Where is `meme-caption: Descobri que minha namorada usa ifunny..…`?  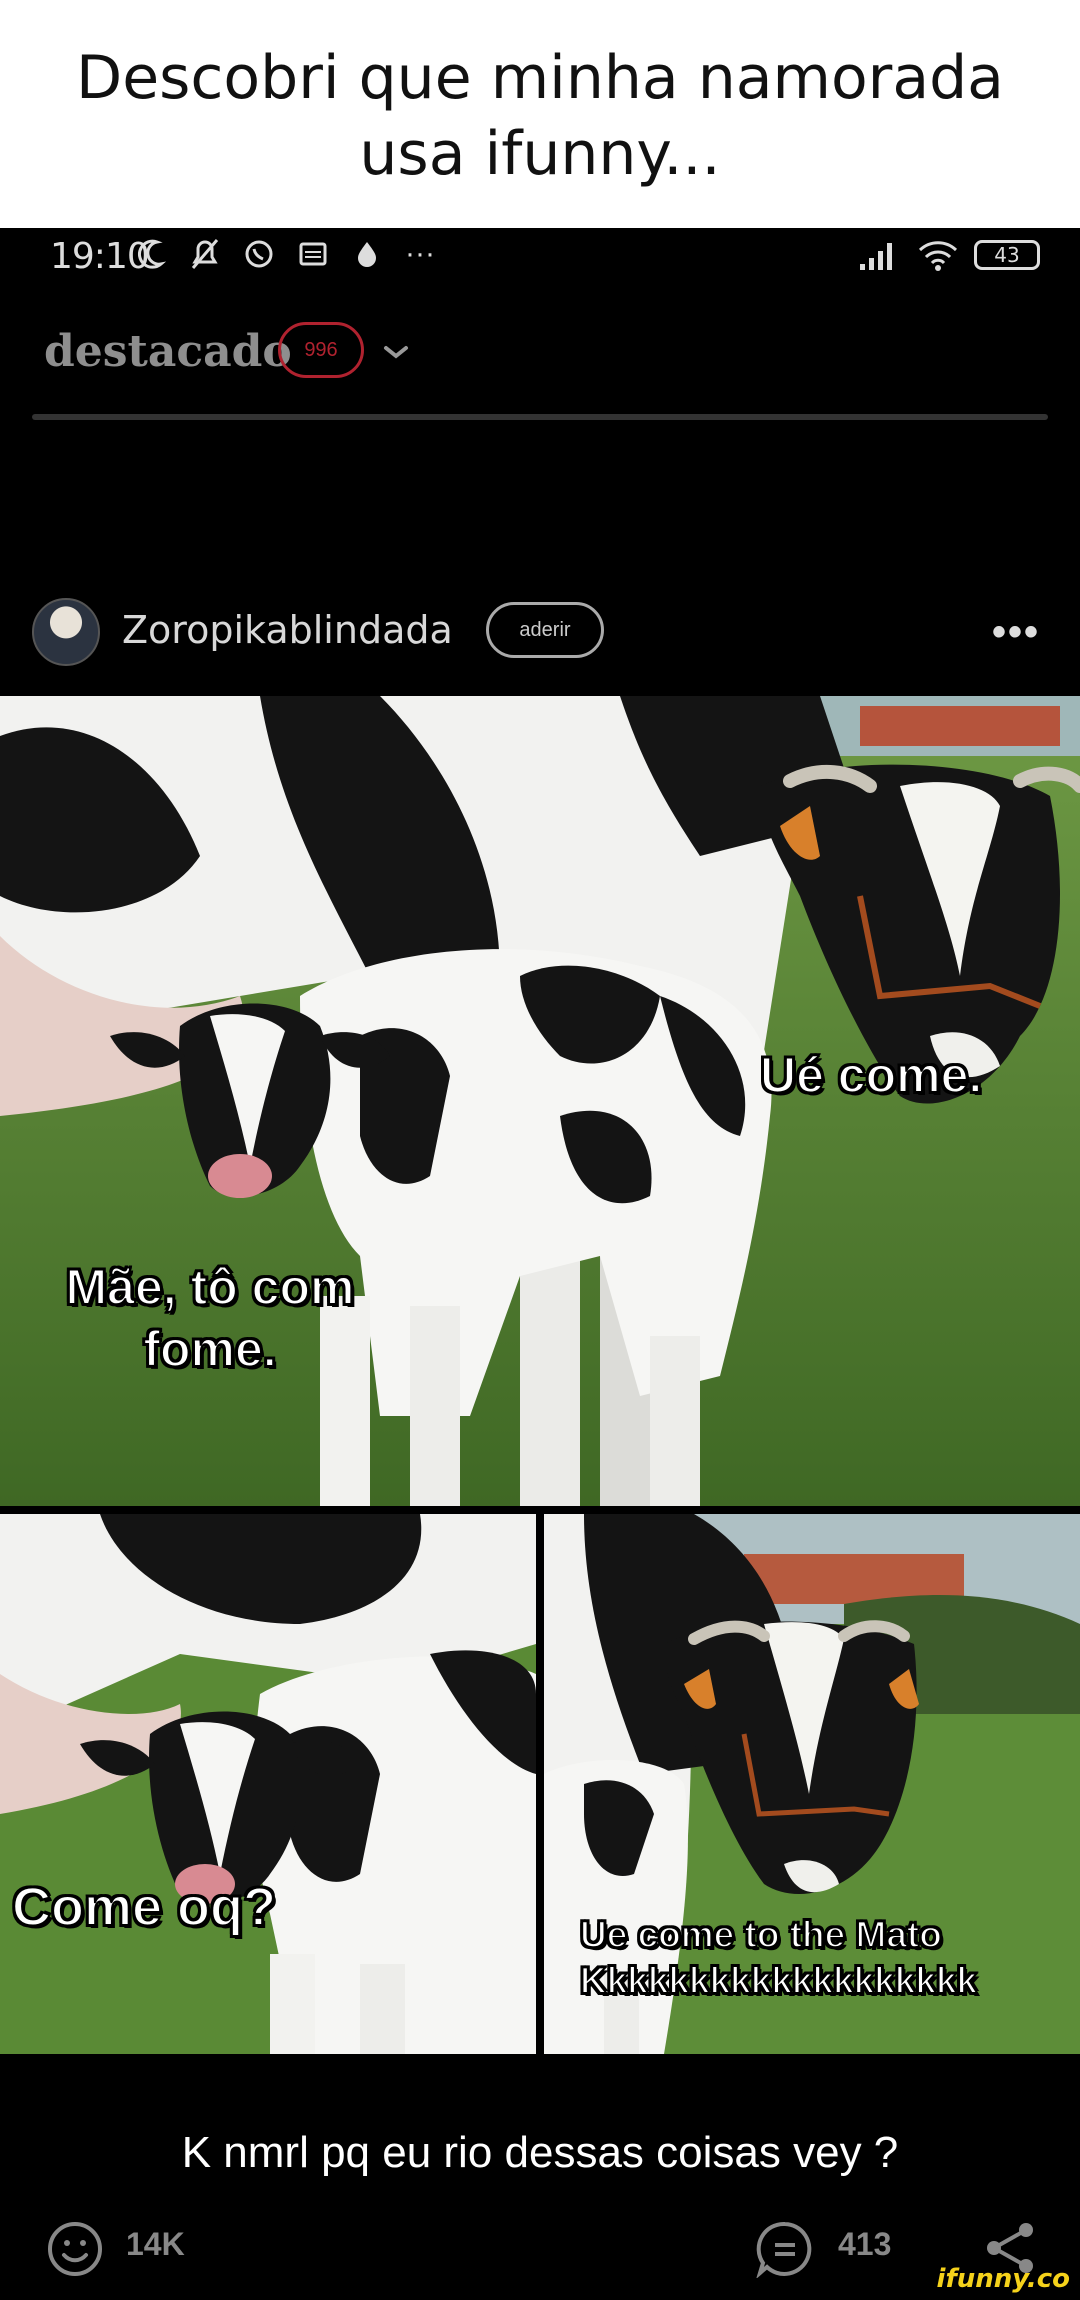 meme-caption: Descobri que minha namorada usa ifunny..… is located at coordinates (540, 114).